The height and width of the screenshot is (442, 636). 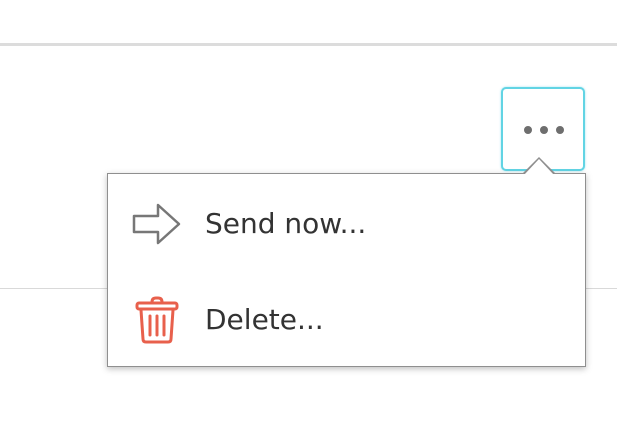 What do you see at coordinates (157, 320) in the screenshot?
I see `trash-icon` at bounding box center [157, 320].